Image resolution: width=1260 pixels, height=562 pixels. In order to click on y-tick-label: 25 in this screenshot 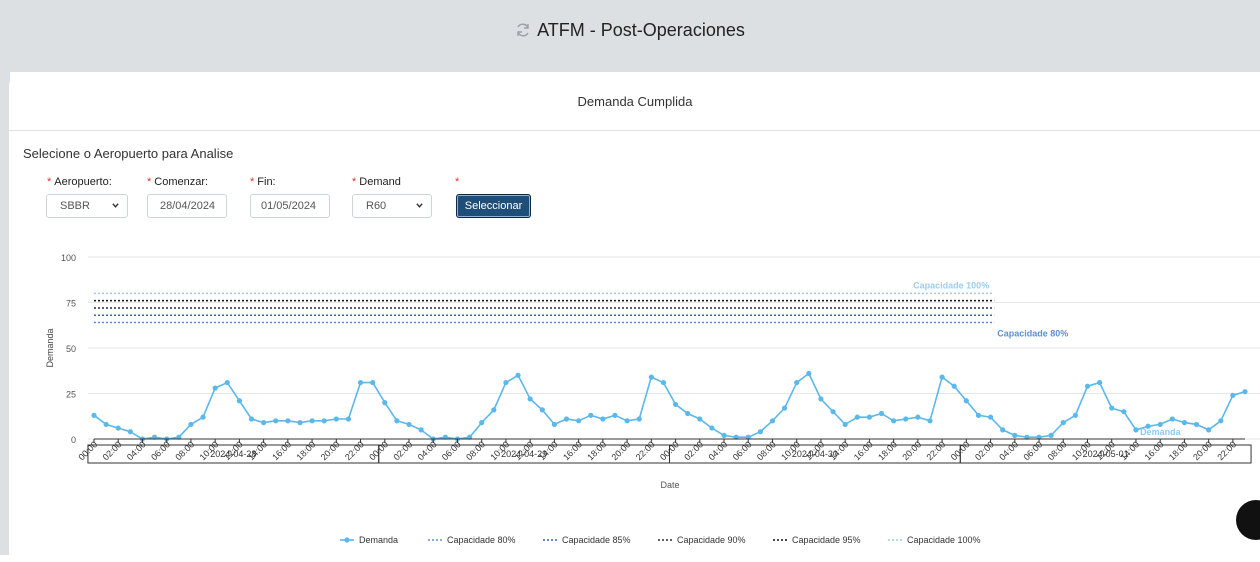, I will do `click(71, 395)`.